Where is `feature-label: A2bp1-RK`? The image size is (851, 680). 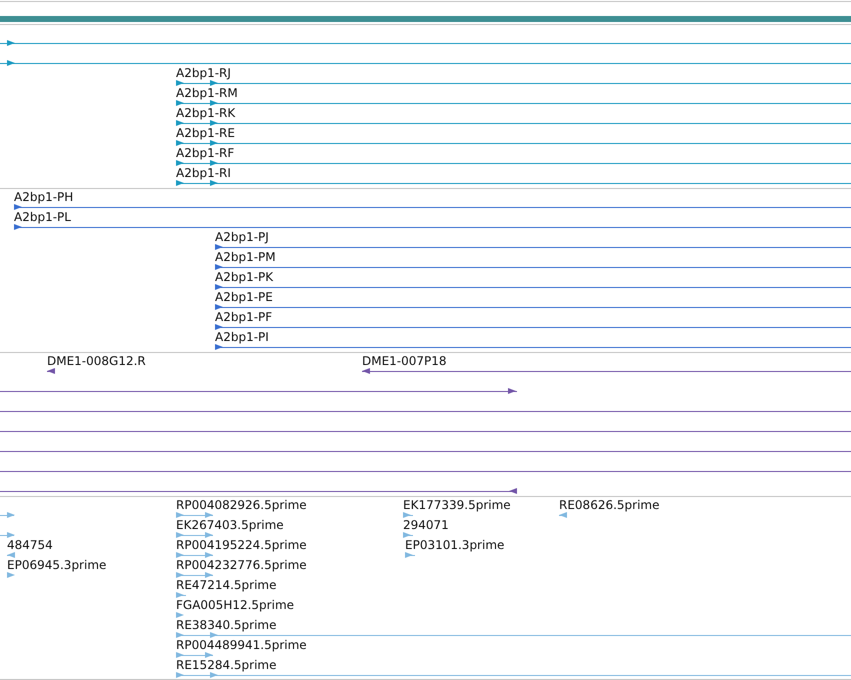
feature-label: A2bp1-RK is located at coordinates (206, 113).